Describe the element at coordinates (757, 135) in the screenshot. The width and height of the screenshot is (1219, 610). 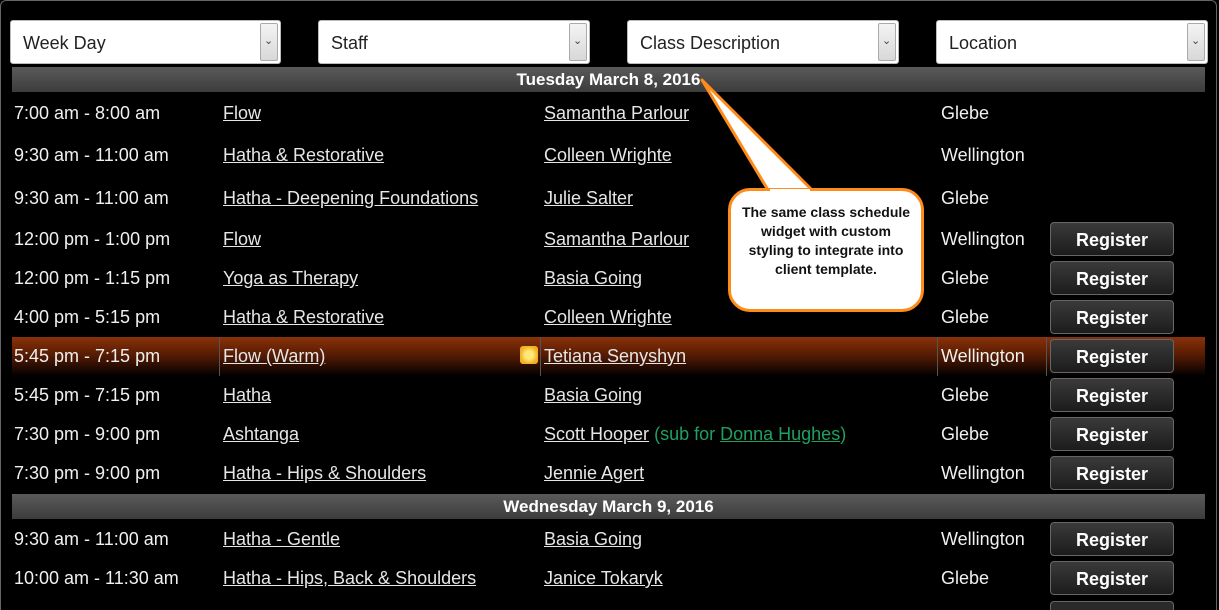
I see `callout-pointer` at that location.